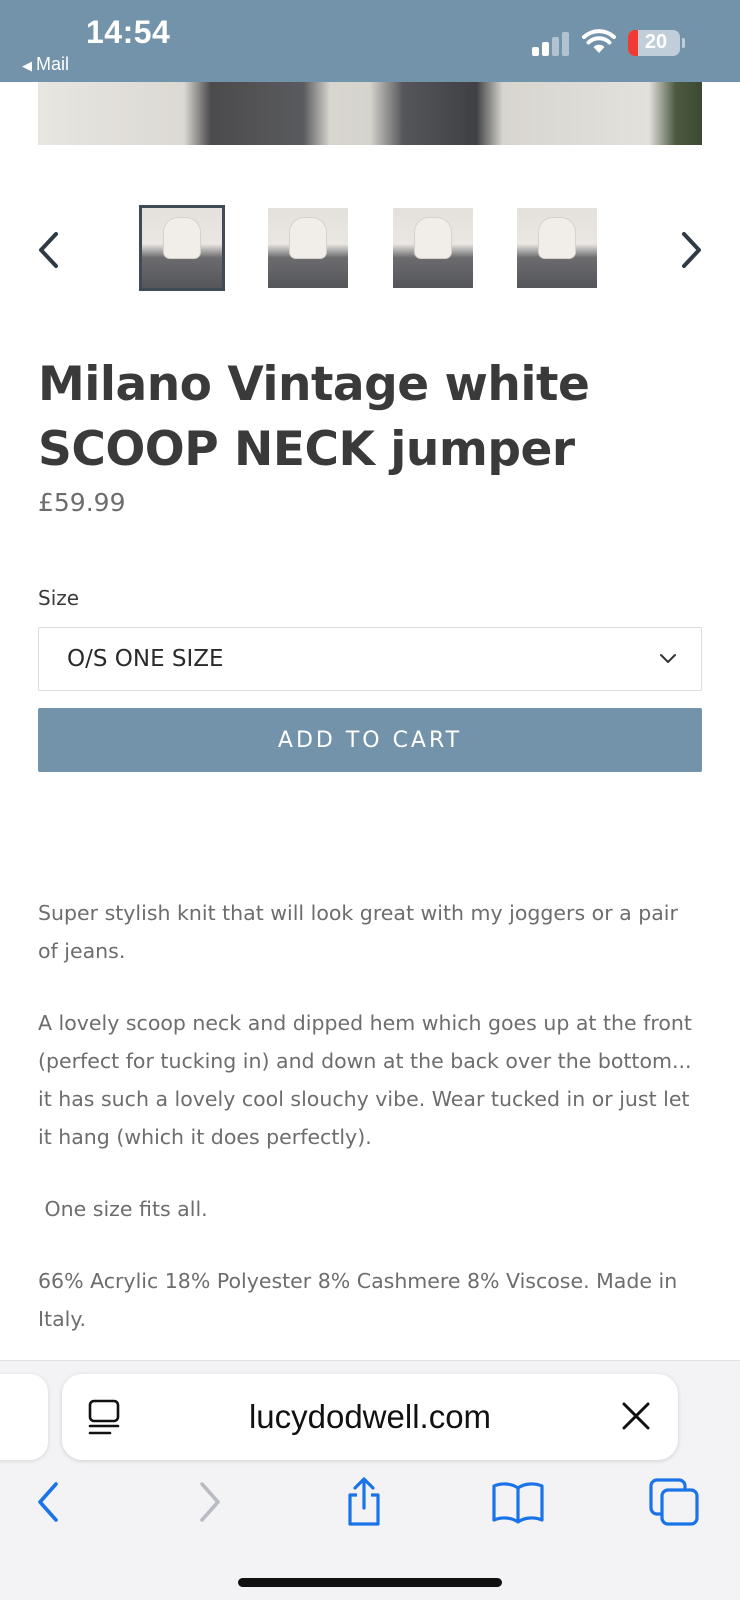  I want to click on bookmarks-icon, so click(518, 1503).